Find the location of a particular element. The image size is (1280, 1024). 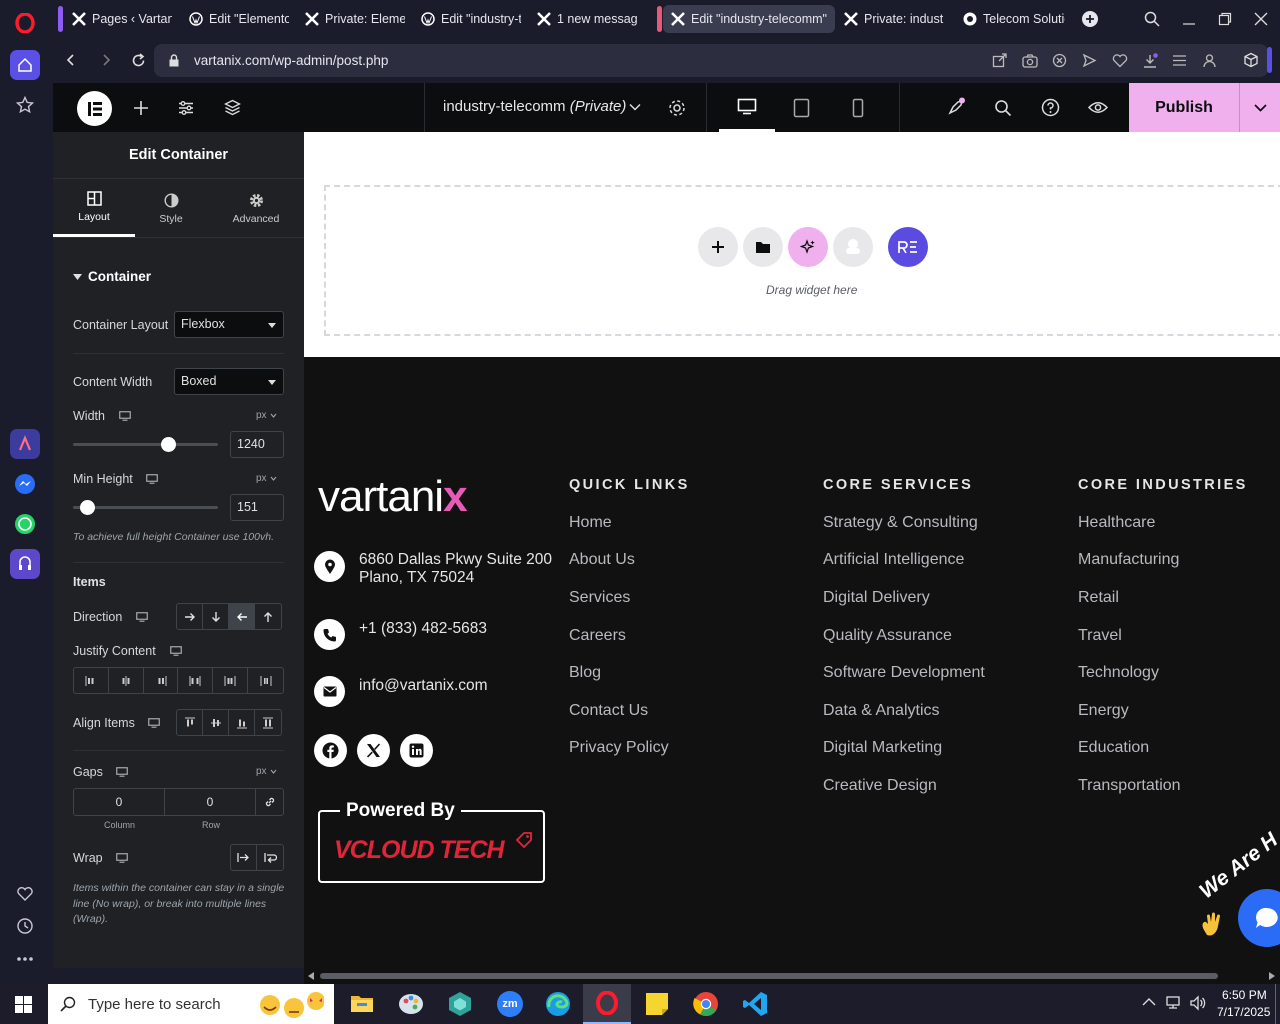

music-player-icon is located at coordinates (25, 564).